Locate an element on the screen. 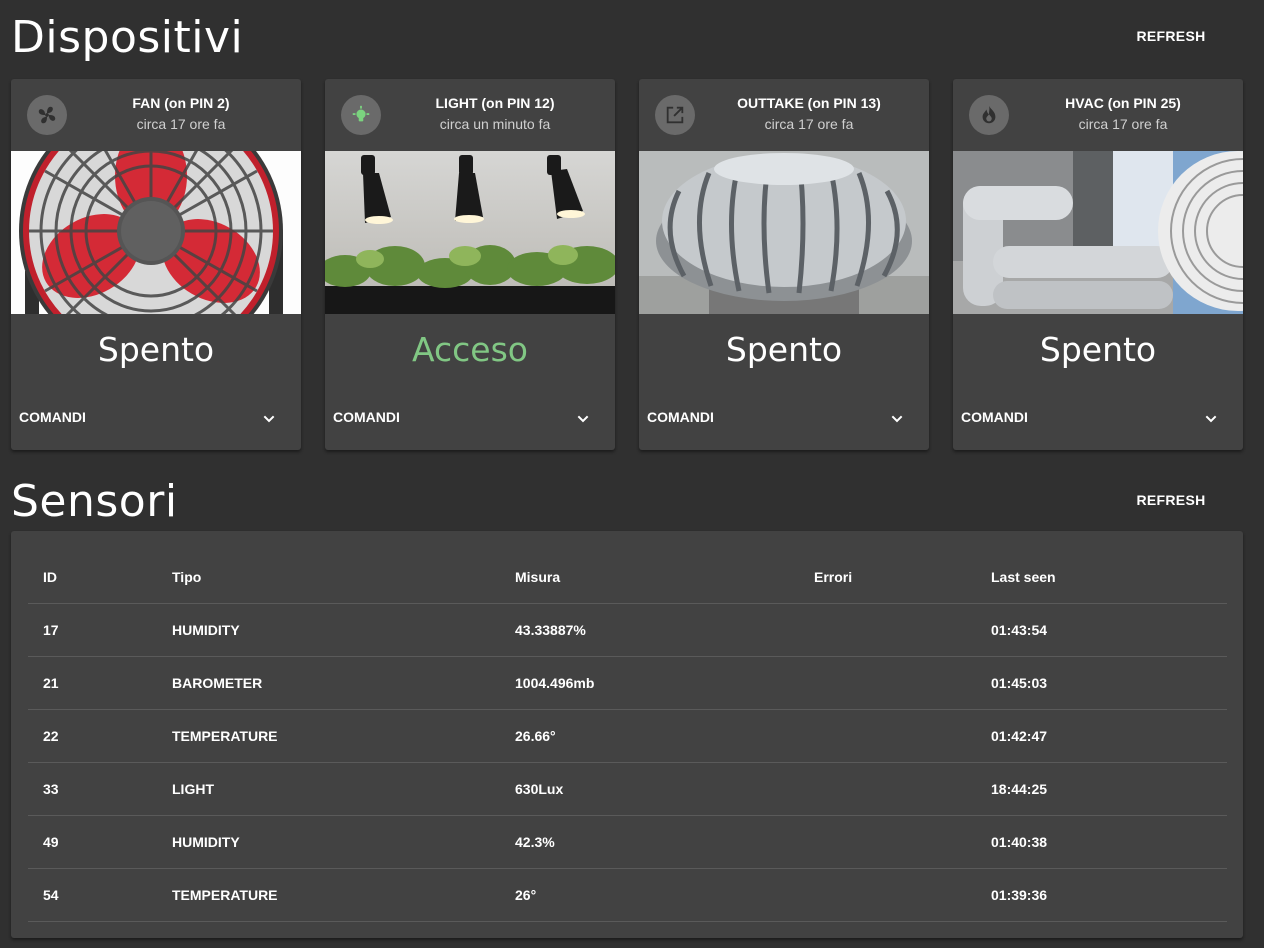 The image size is (1264, 948). table-row: 21 BAROMETER 1004.496mb 01:45:03 is located at coordinates (627, 683).